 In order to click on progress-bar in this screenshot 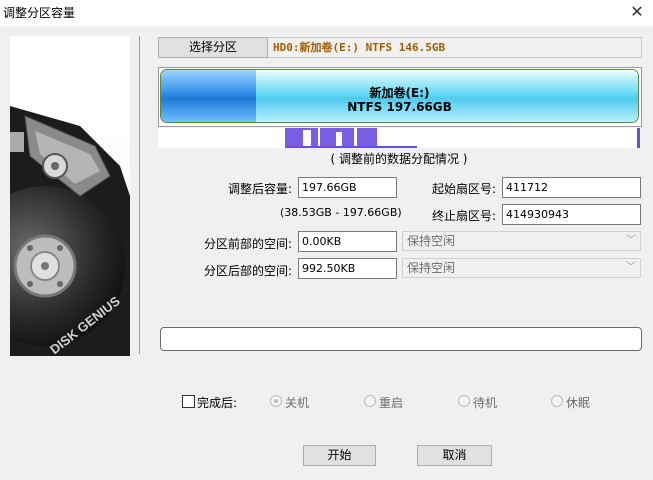, I will do `click(401, 339)`.